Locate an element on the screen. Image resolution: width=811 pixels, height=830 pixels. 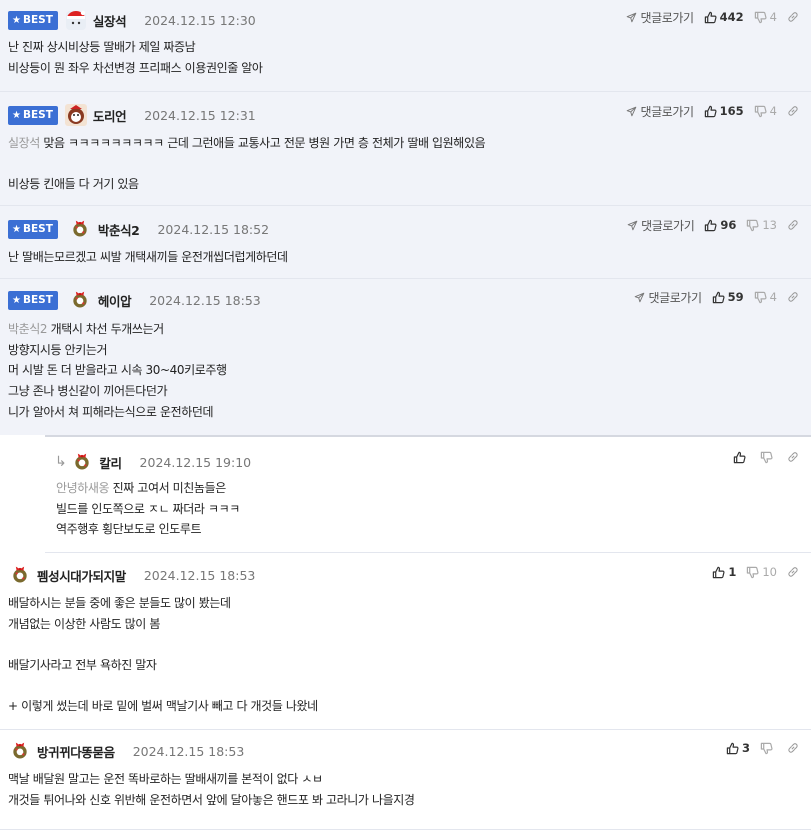
like-button: 96 is located at coordinates (720, 225).